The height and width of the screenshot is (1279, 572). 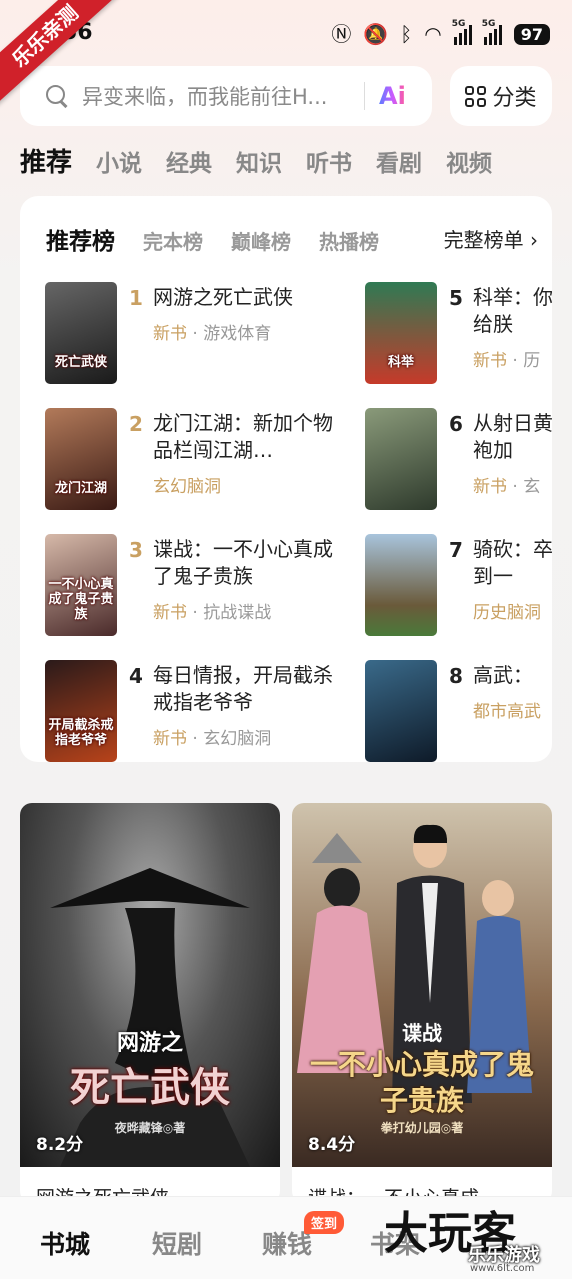 I want to click on rank-tab-hot: 热播榜, so click(x=349, y=240).